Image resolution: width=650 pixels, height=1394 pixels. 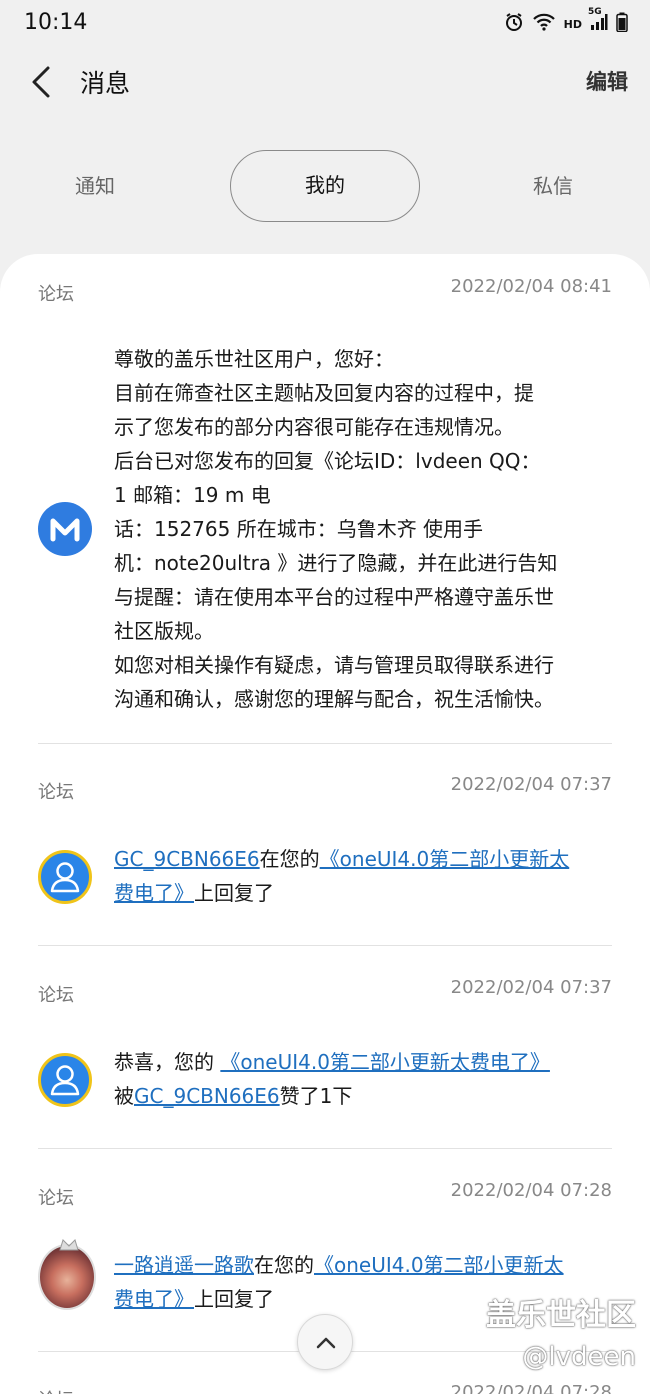 I want to click on status-time: 10:14, so click(x=56, y=22).